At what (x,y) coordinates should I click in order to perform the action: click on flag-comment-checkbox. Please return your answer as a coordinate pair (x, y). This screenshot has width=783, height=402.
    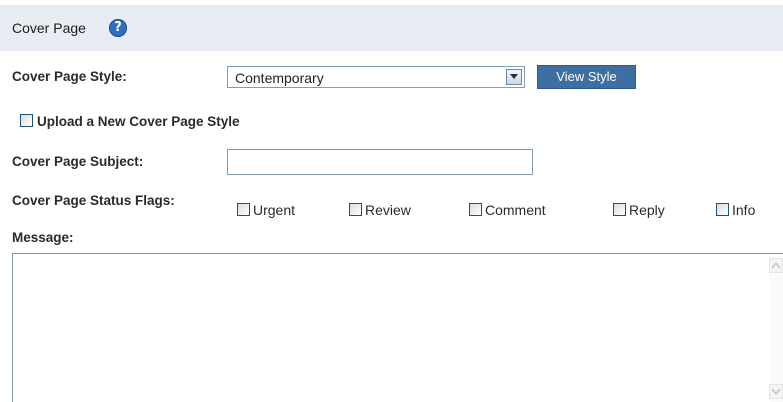
    Looking at the image, I should click on (475, 209).